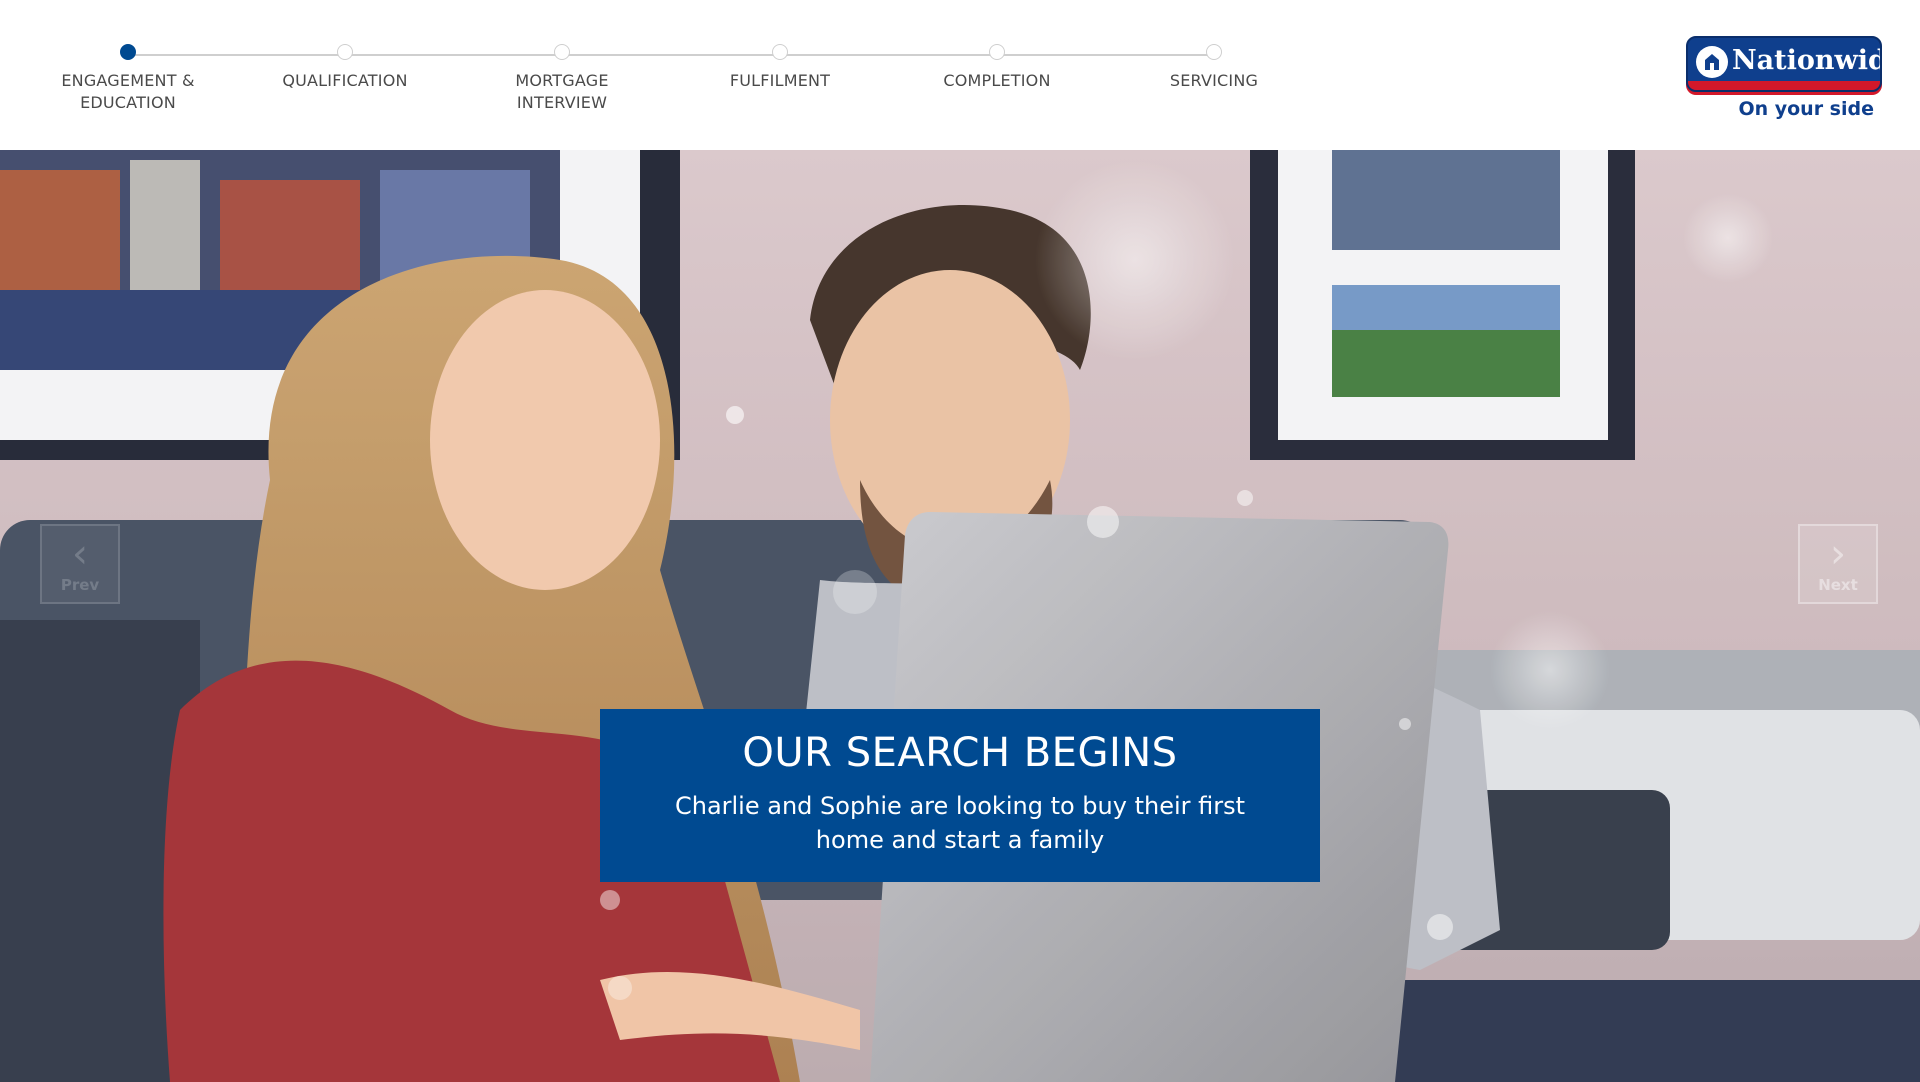 The height and width of the screenshot is (1082, 1920). I want to click on prev-button: ‹ Prev, so click(80, 564).